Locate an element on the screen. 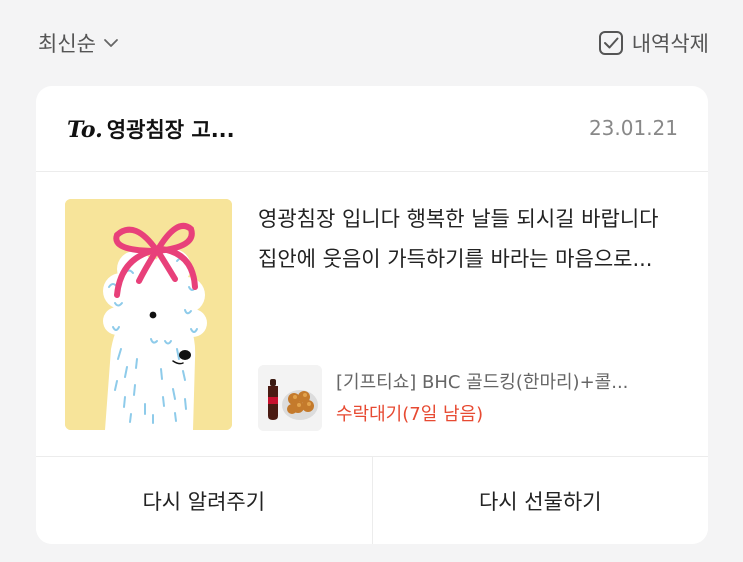 The image size is (743, 562). gift-status: 수락대기(7일 남음) is located at coordinates (410, 414).